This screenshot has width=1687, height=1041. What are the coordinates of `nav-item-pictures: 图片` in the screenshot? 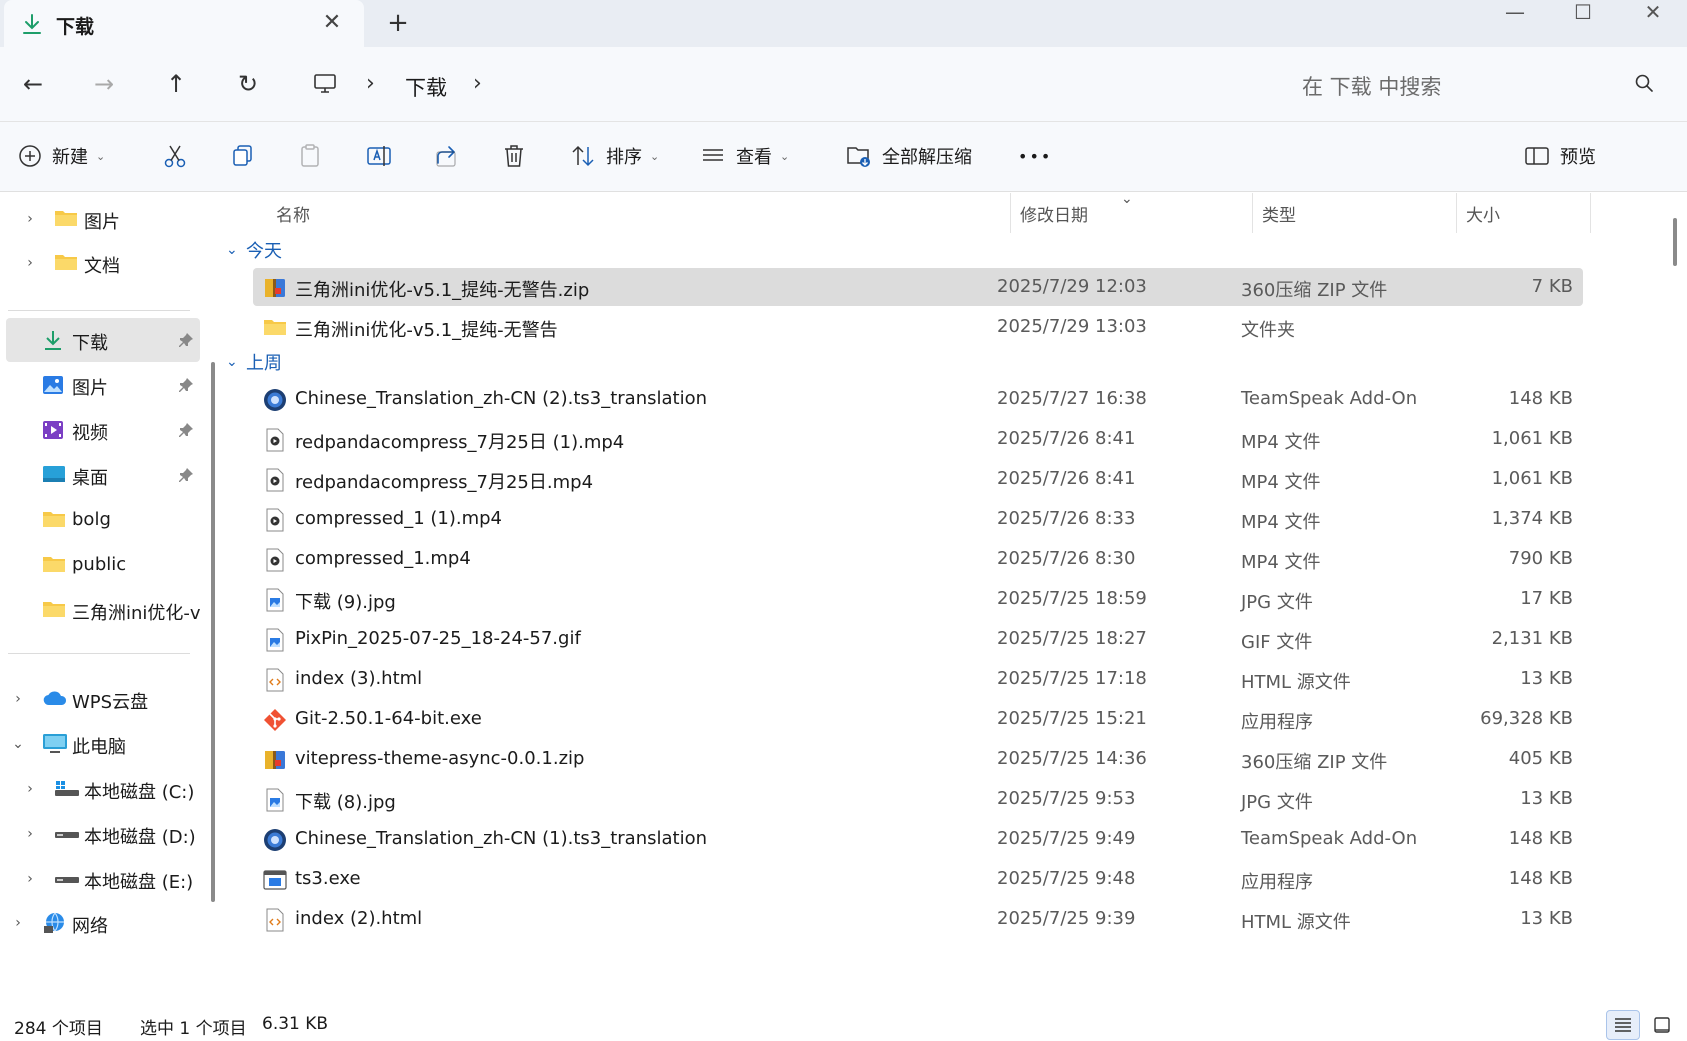 It's located at (103, 385).